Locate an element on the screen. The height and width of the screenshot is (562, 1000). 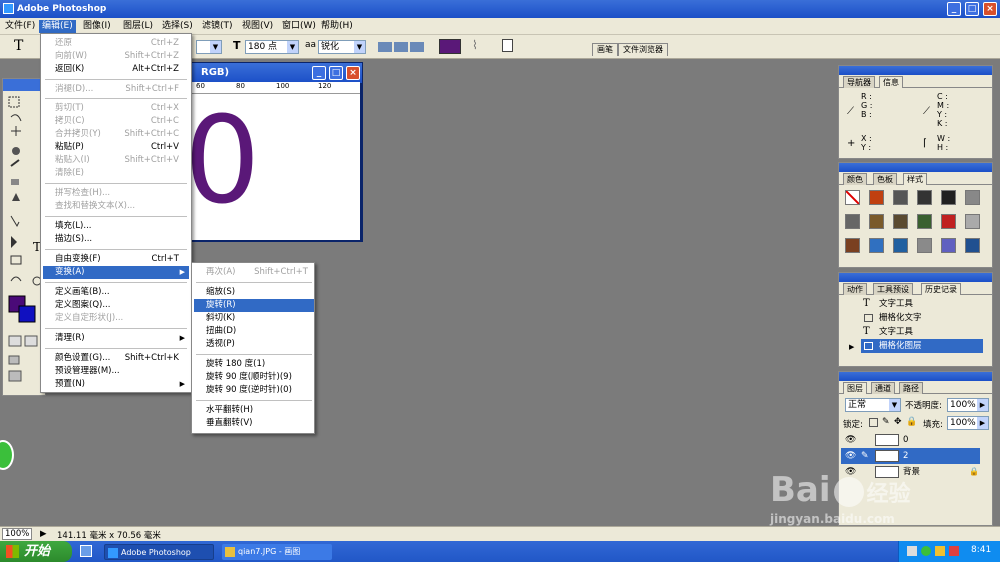
menu-help: 帮助(H) is located at coordinates (337, 26).